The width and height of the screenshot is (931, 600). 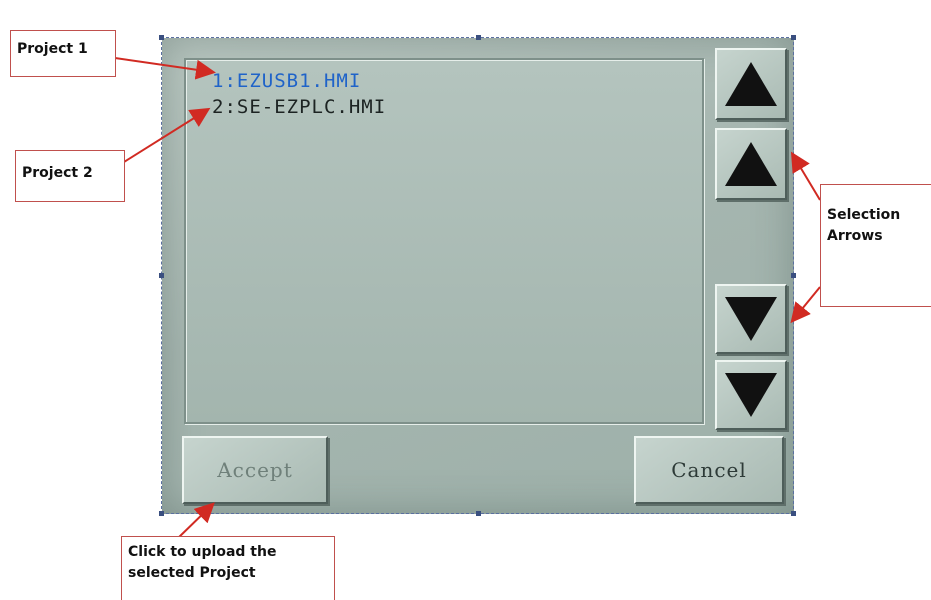 What do you see at coordinates (63, 53) in the screenshot?
I see `callout-project-1: Project 1` at bounding box center [63, 53].